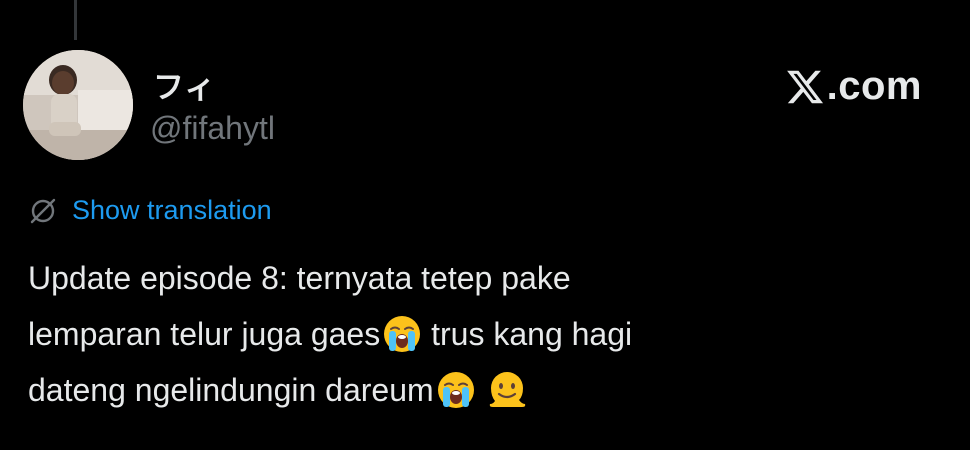 Image resolution: width=970 pixels, height=450 pixels. Describe the element at coordinates (43, 210) in the screenshot. I see `globe-slash-icon` at that location.